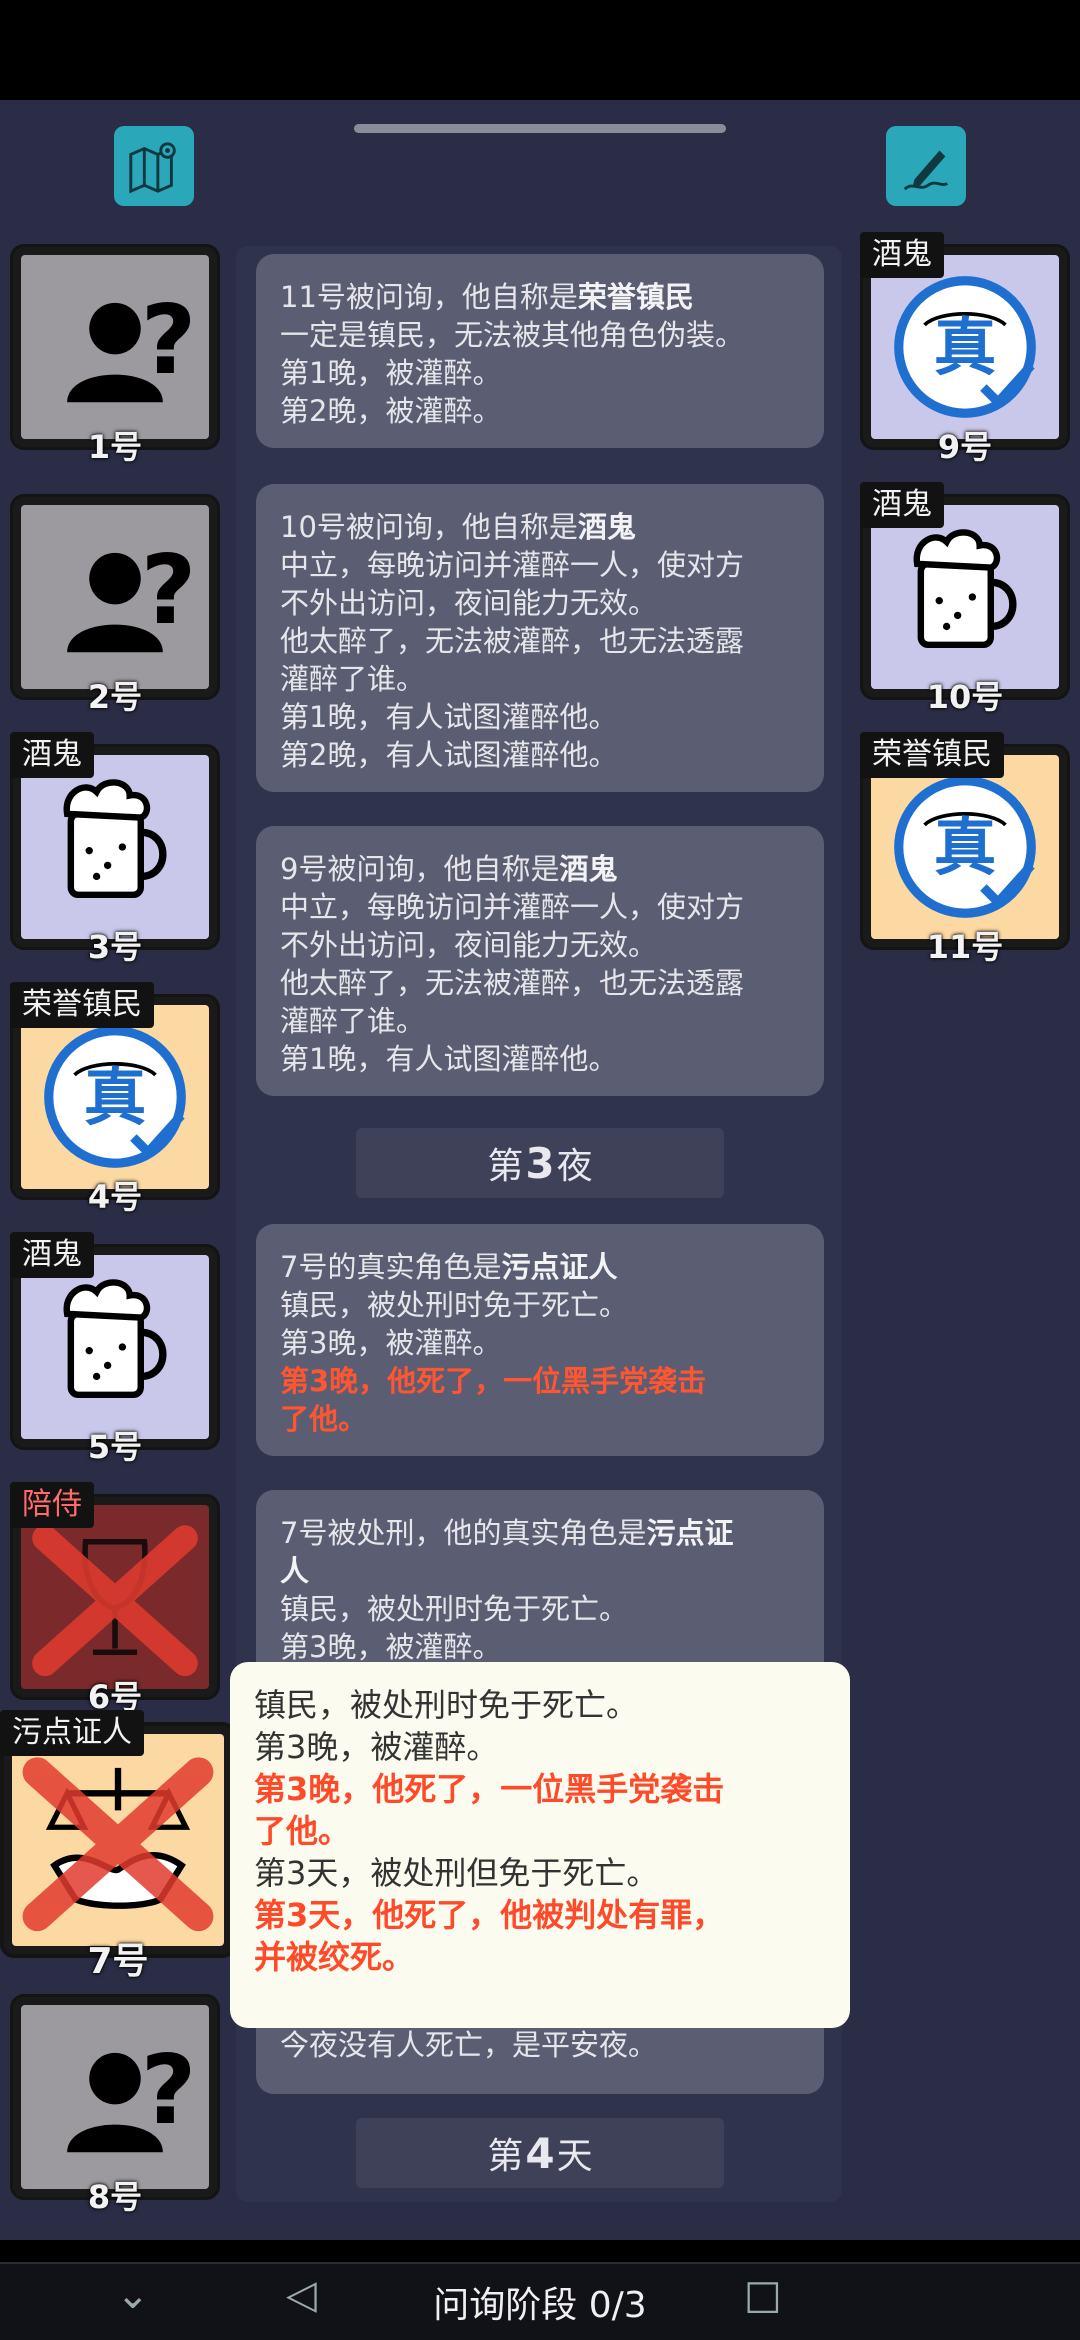 The height and width of the screenshot is (2340, 1080). What do you see at coordinates (115, 1197) in the screenshot?
I see `player-number: 4号` at bounding box center [115, 1197].